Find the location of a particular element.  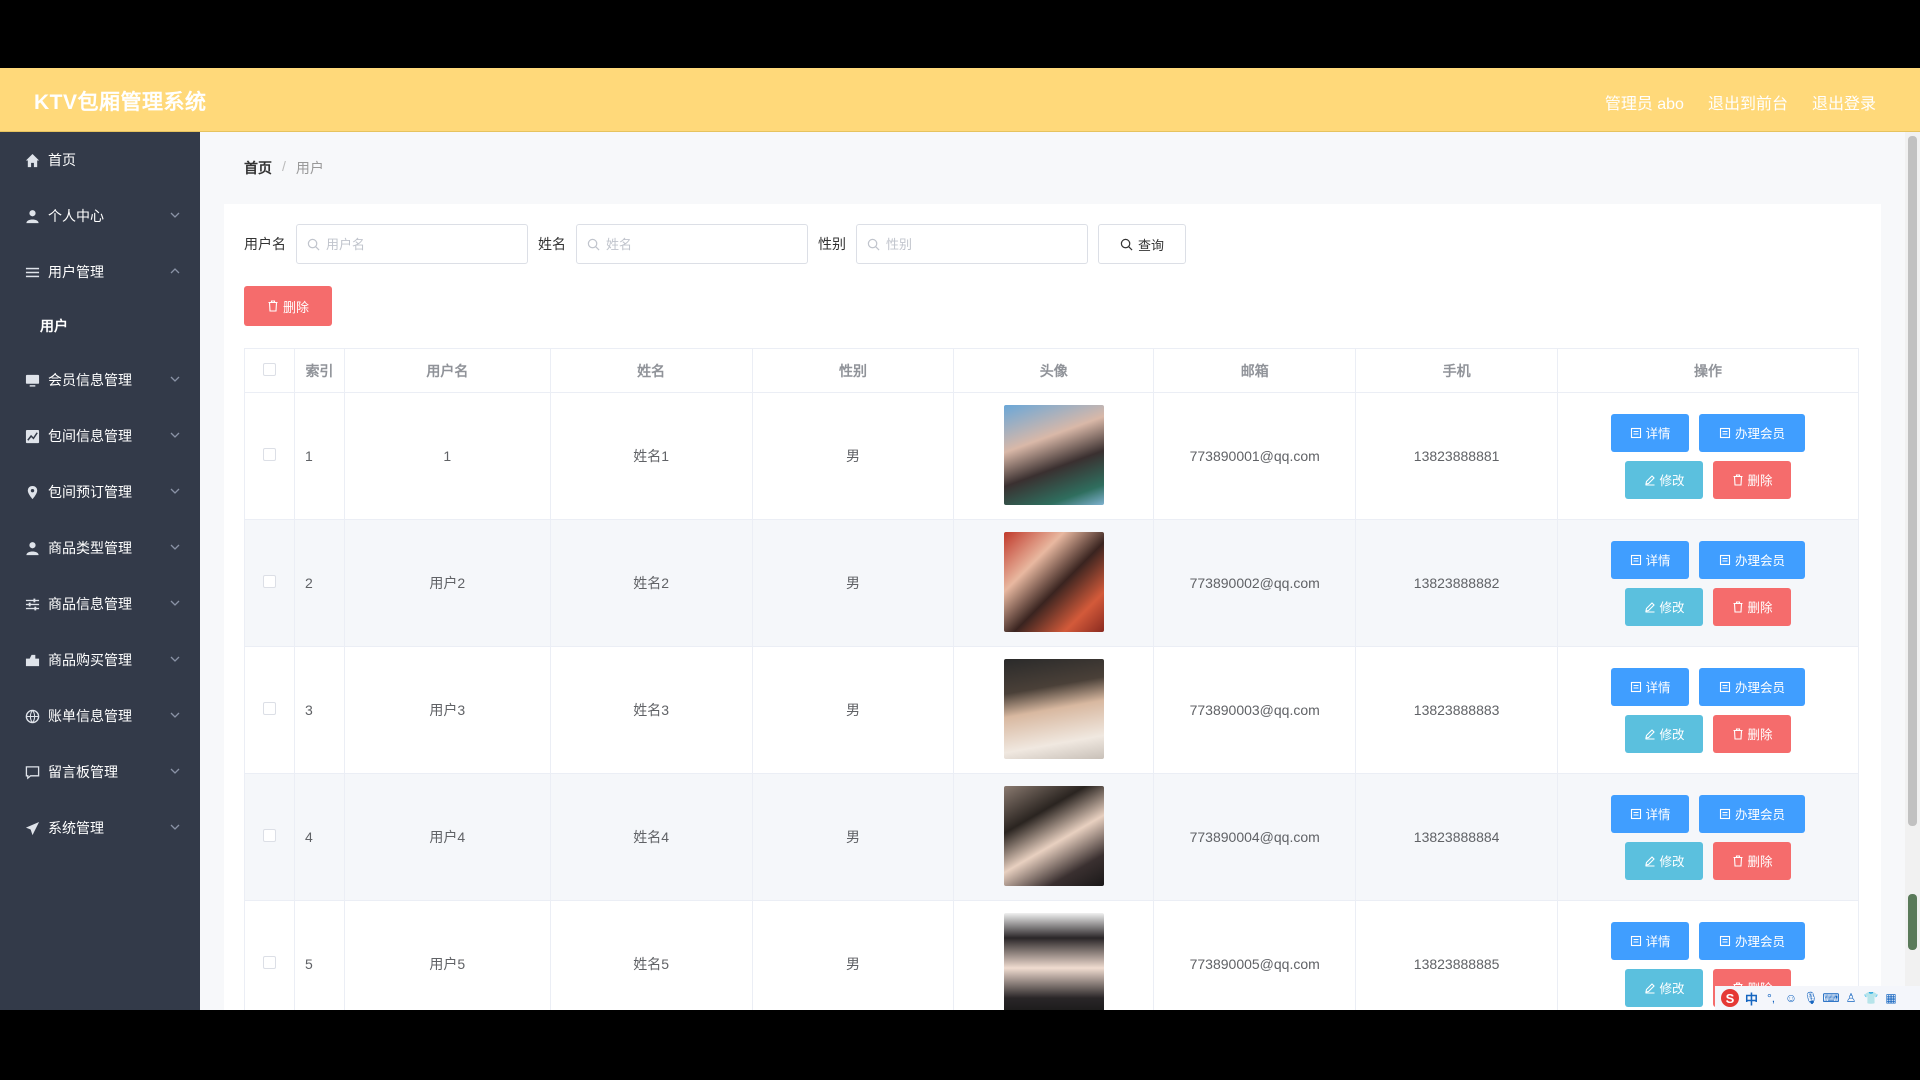

gender-input is located at coordinates (976, 244).